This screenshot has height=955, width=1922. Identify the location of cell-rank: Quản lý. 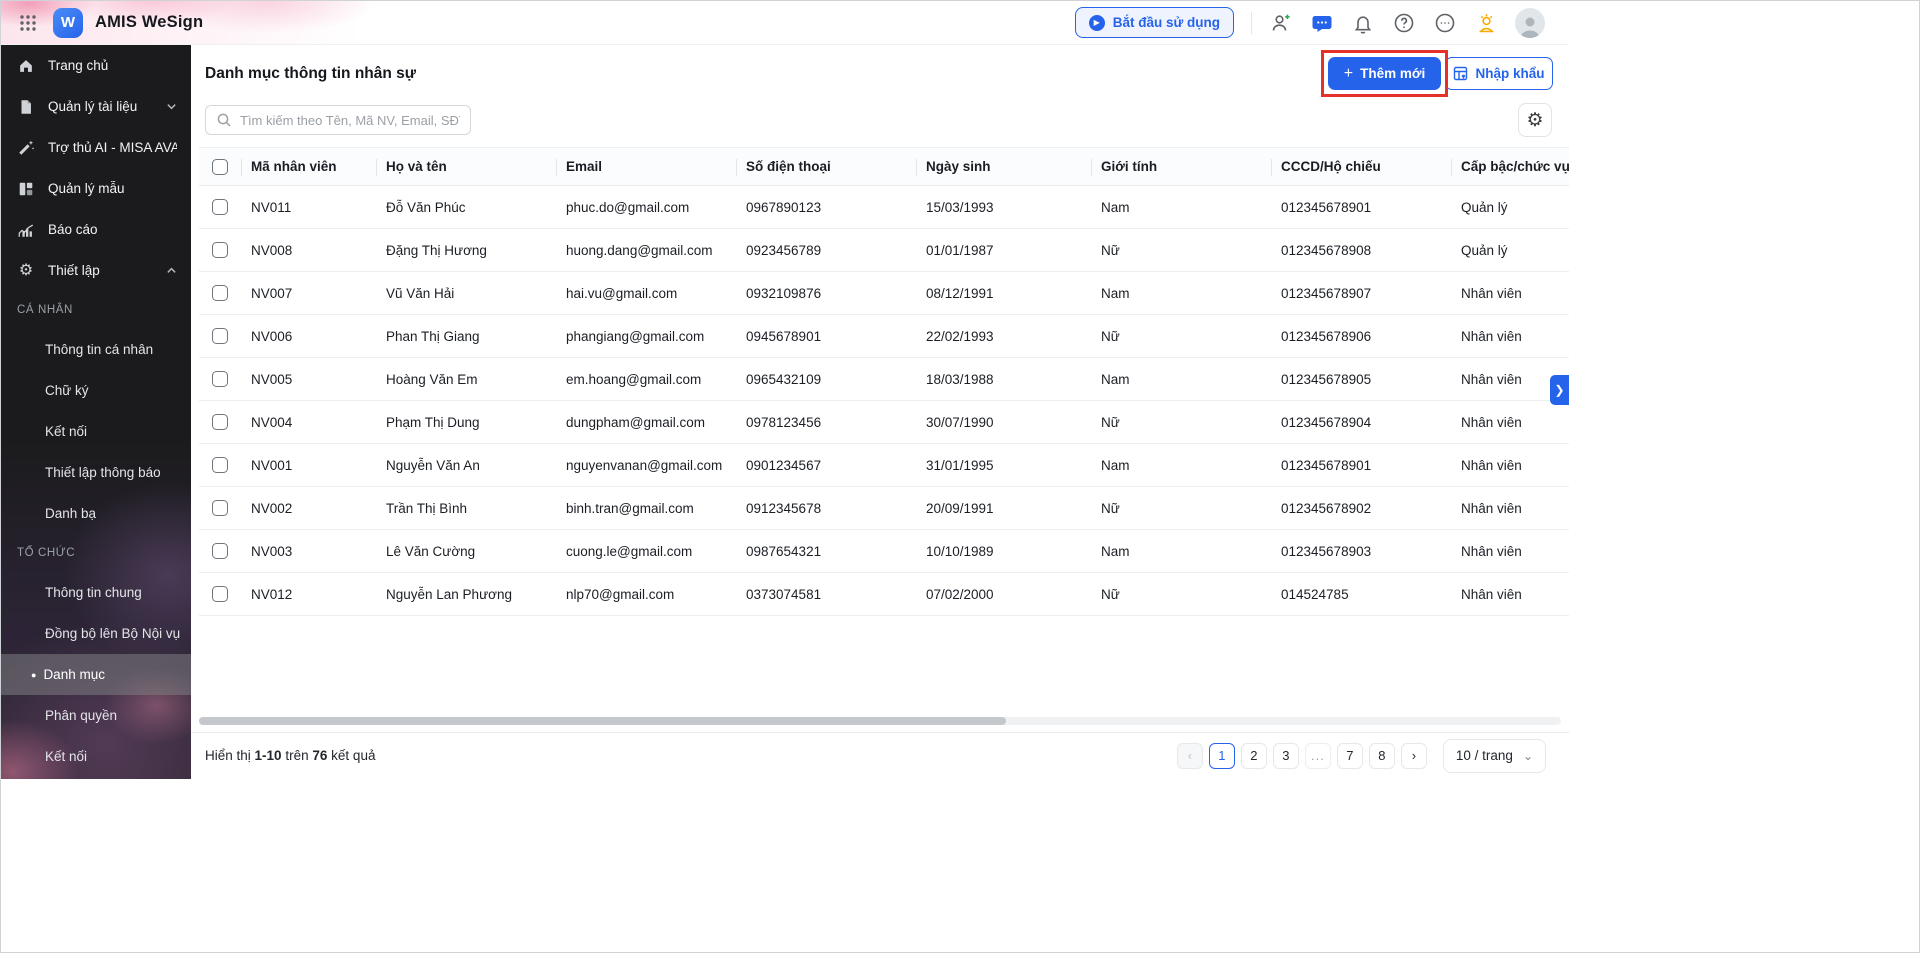
(1484, 250).